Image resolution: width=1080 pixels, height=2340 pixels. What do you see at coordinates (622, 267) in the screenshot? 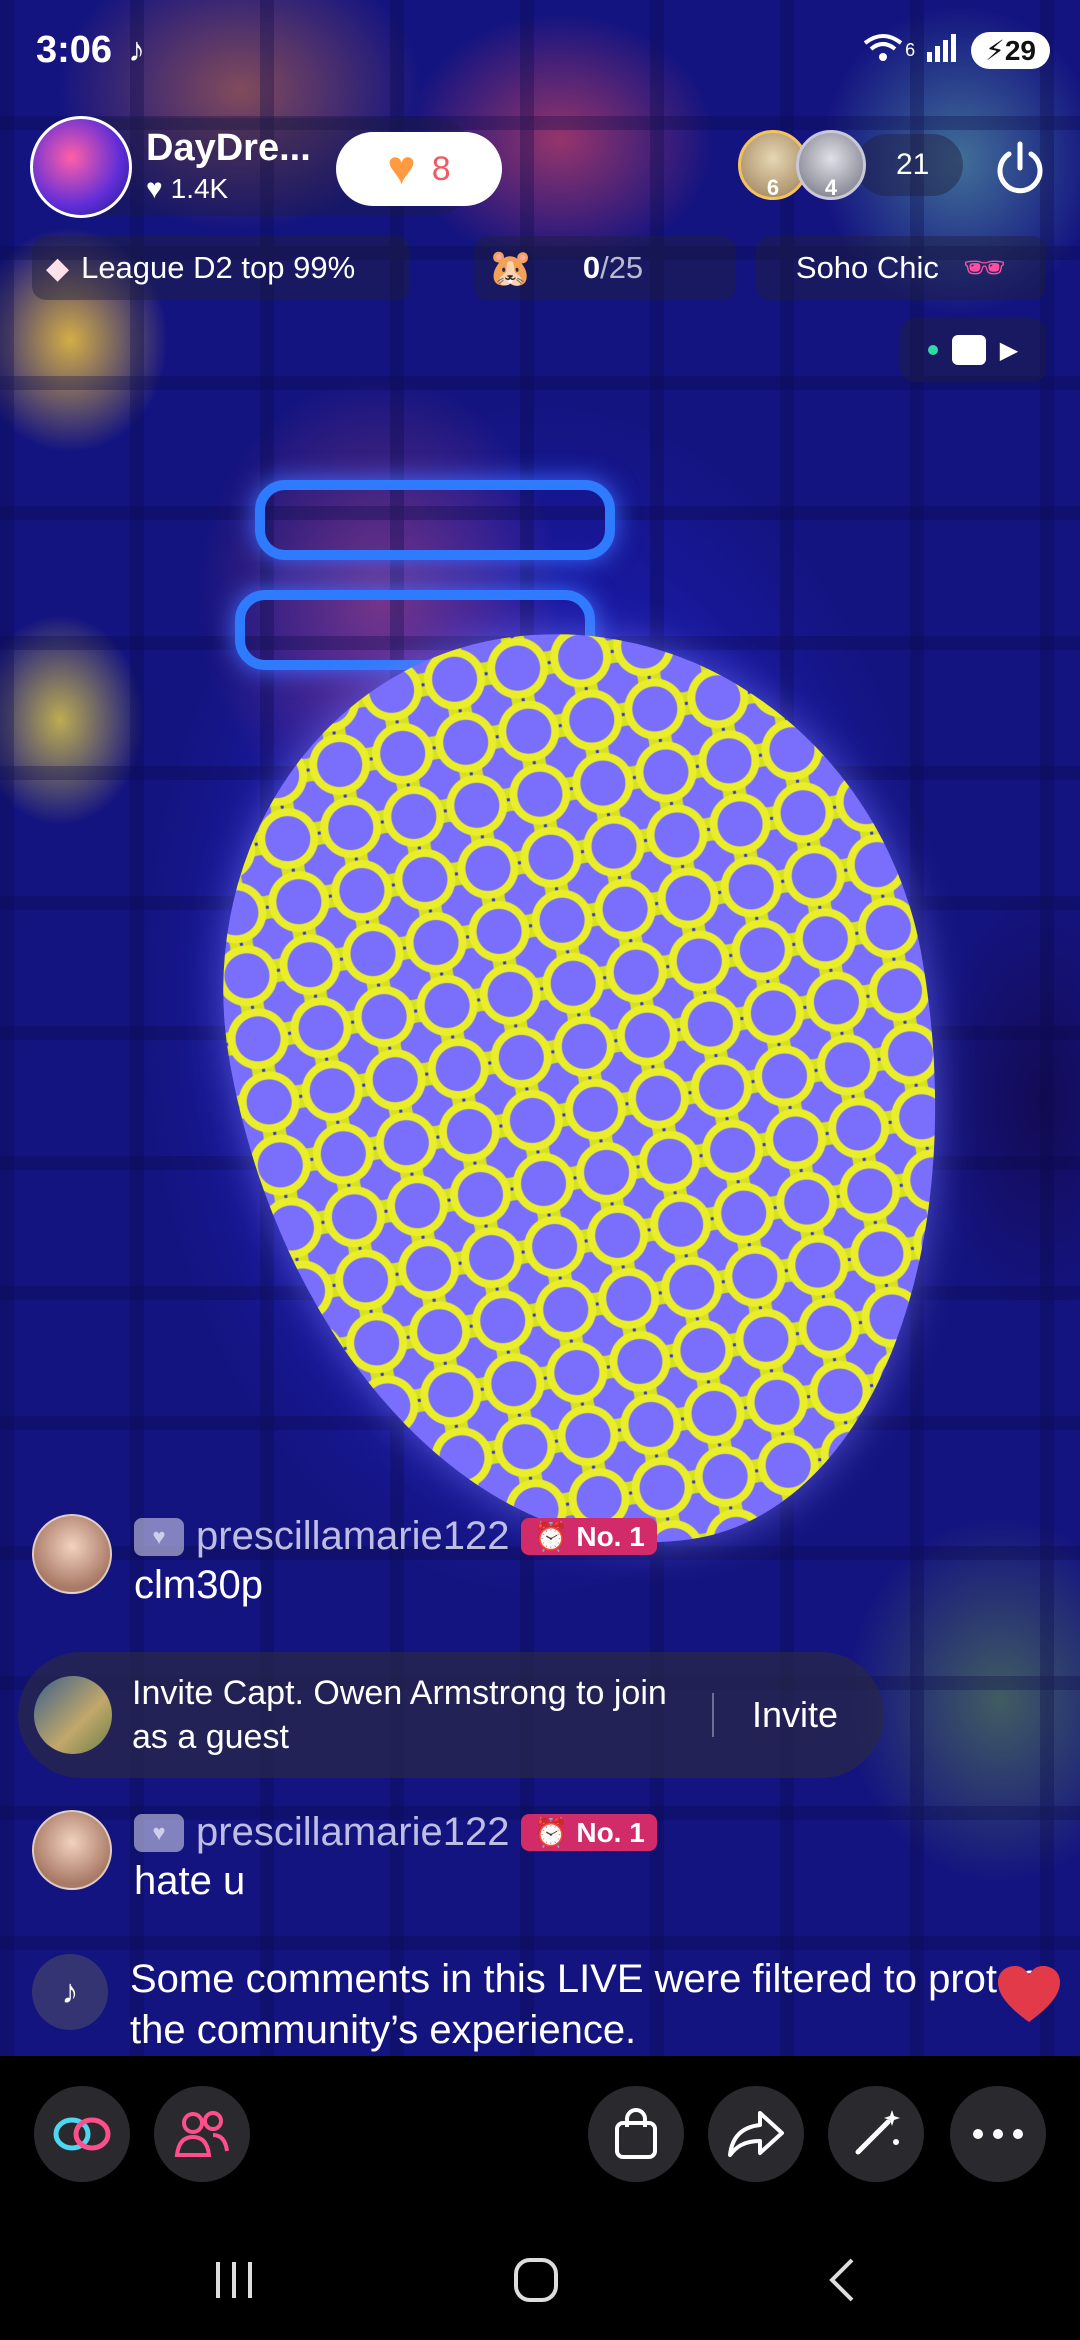
I see `goal-total: /25` at bounding box center [622, 267].